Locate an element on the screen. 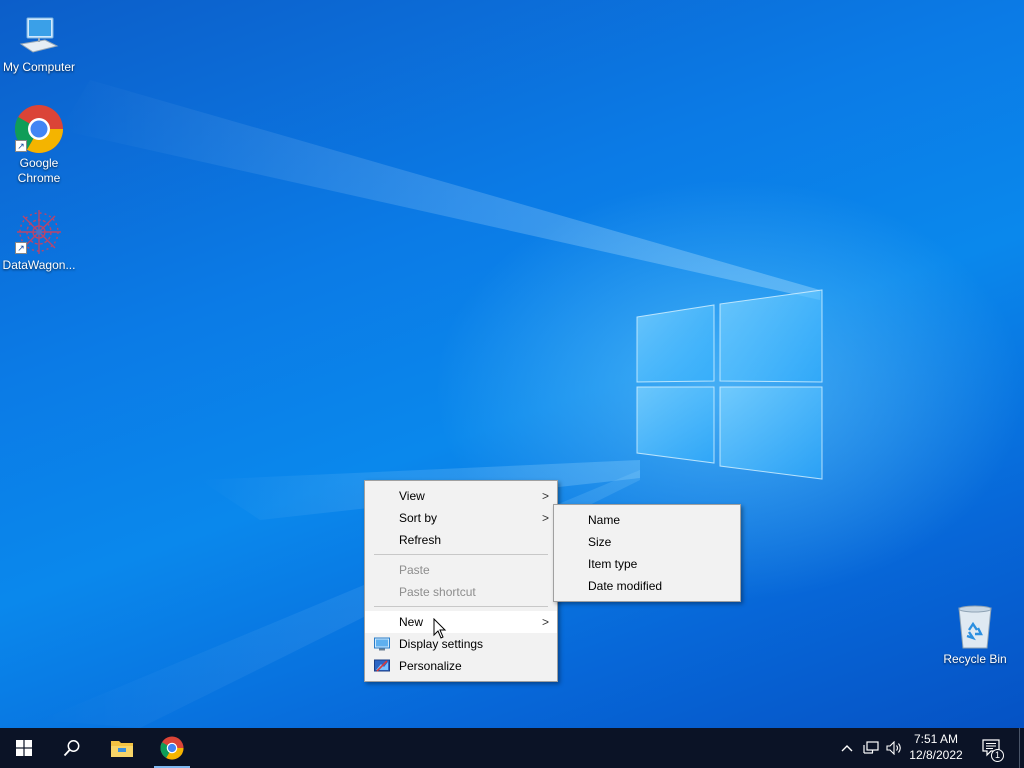 The image size is (1024, 768). menu-item-paste: Paste is located at coordinates (461, 570).